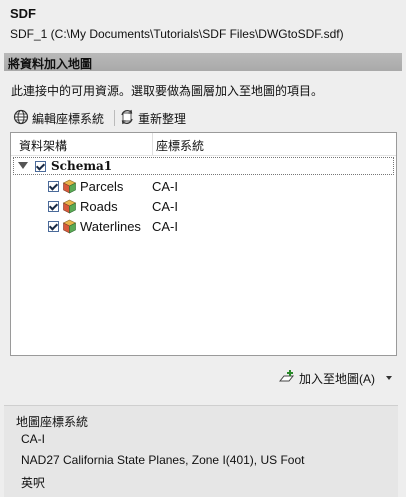  I want to click on tree-node-feature: Waterlines CA-I, so click(201, 227).